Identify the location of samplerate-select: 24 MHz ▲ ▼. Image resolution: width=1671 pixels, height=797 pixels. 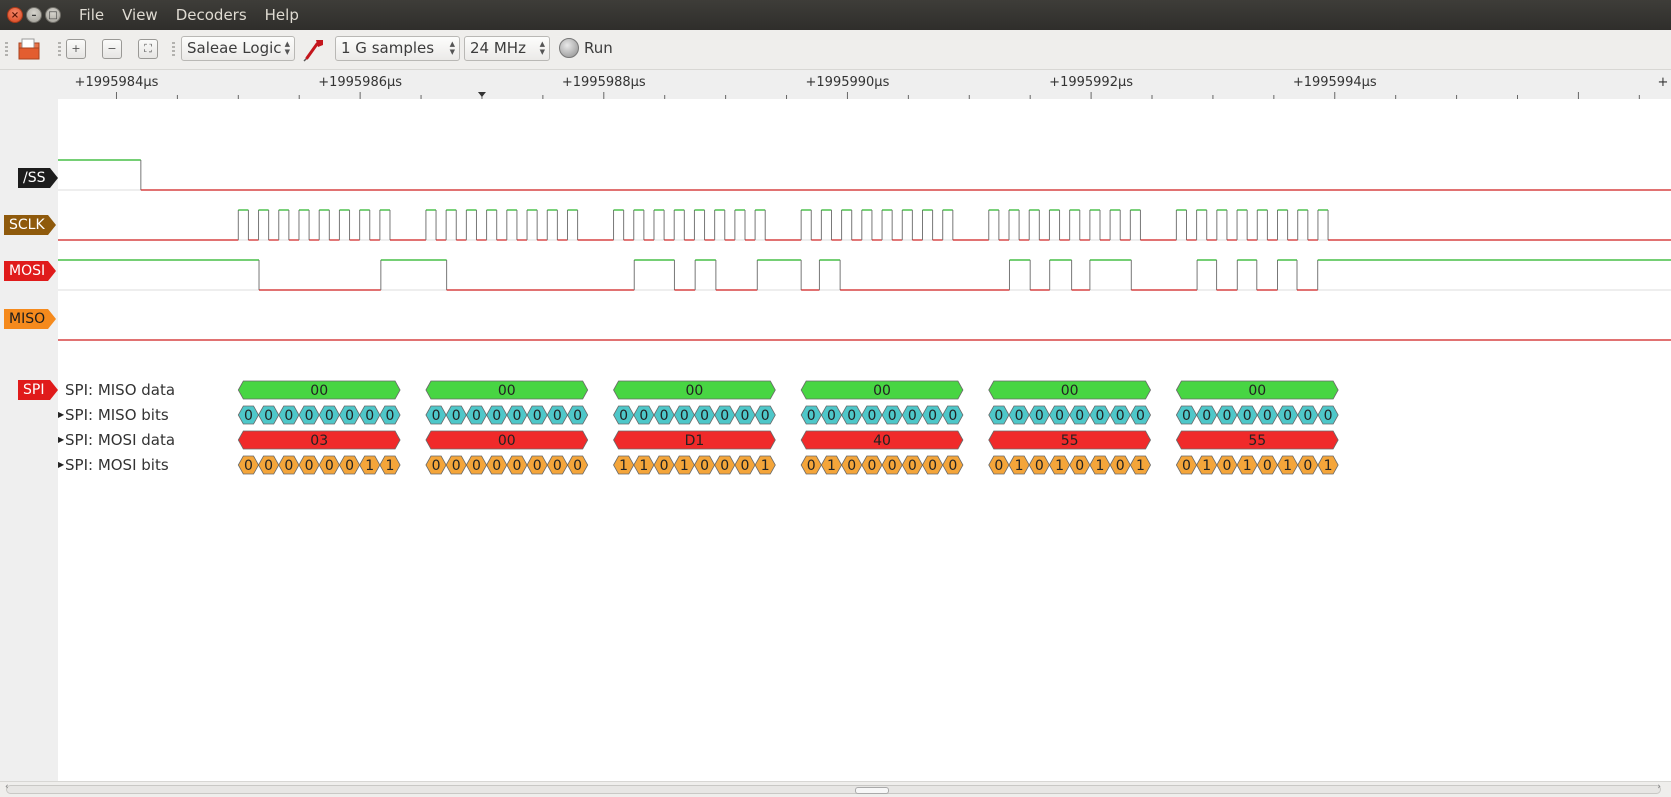
(507, 48).